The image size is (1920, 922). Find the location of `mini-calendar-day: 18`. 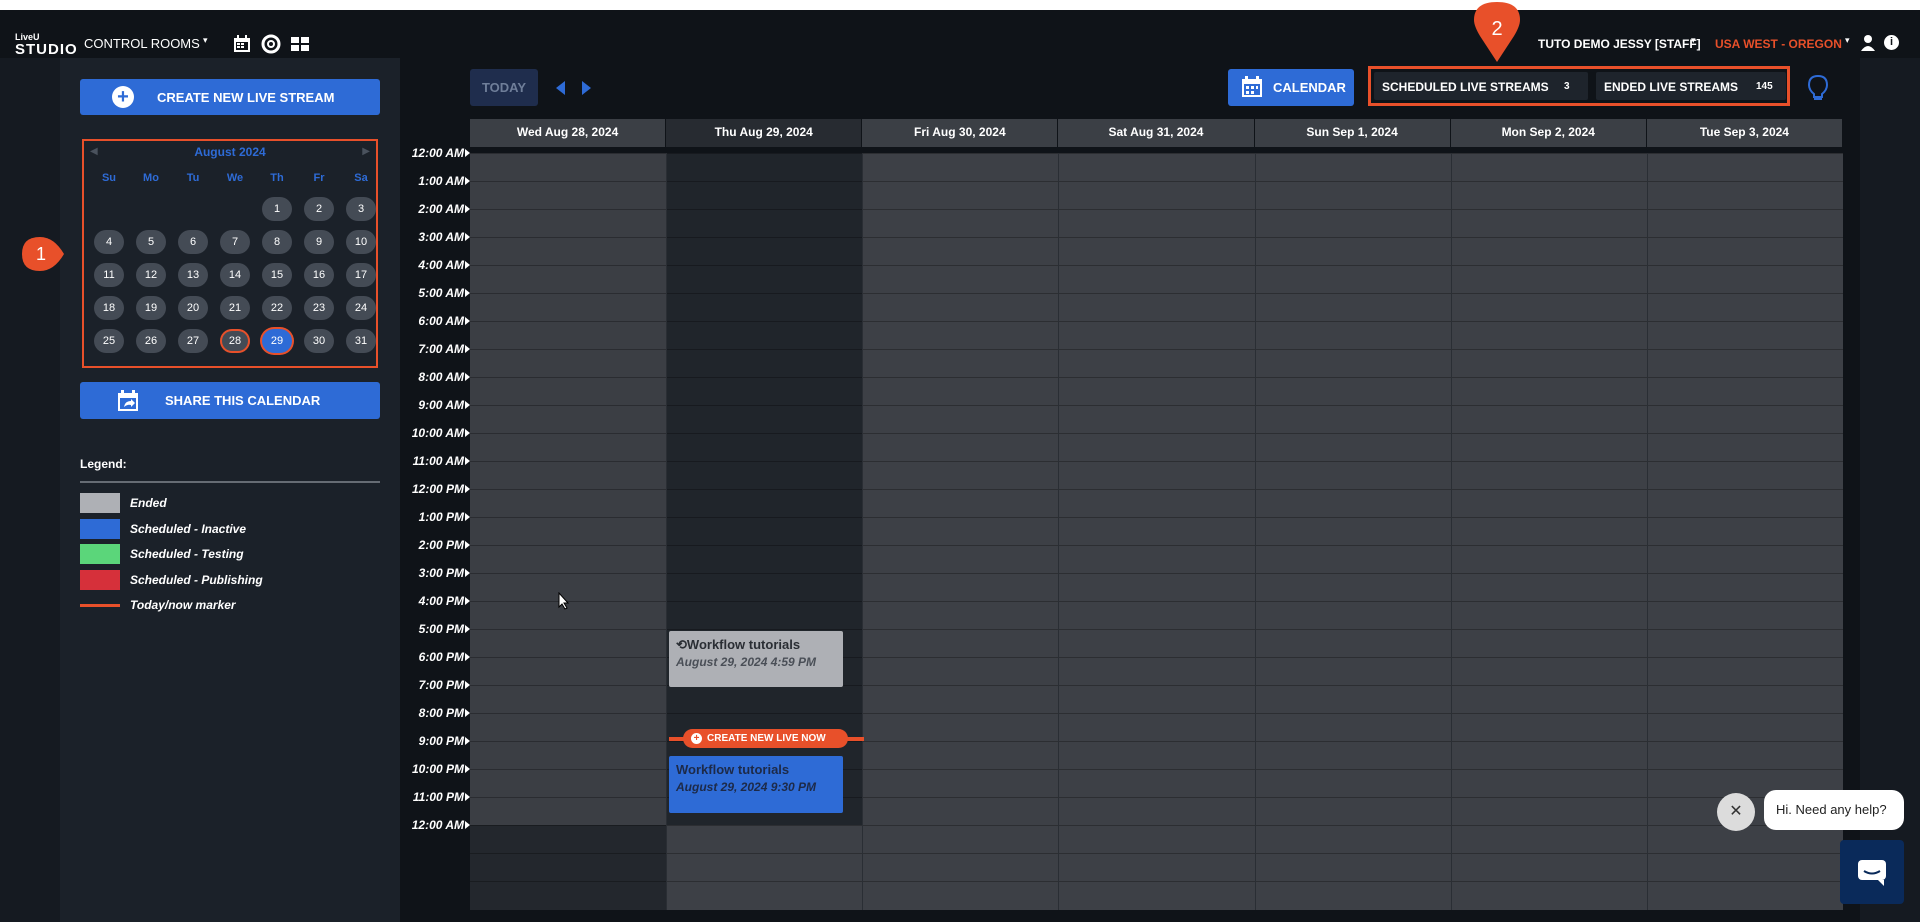

mini-calendar-day: 18 is located at coordinates (109, 308).